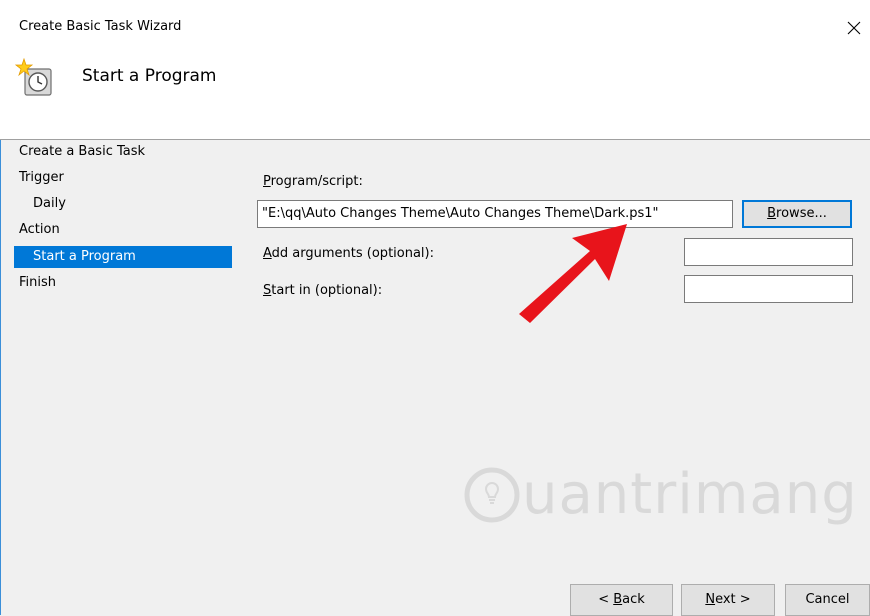 Image resolution: width=870 pixels, height=616 pixels. I want to click on watermark-text: uantrimang, so click(690, 494).